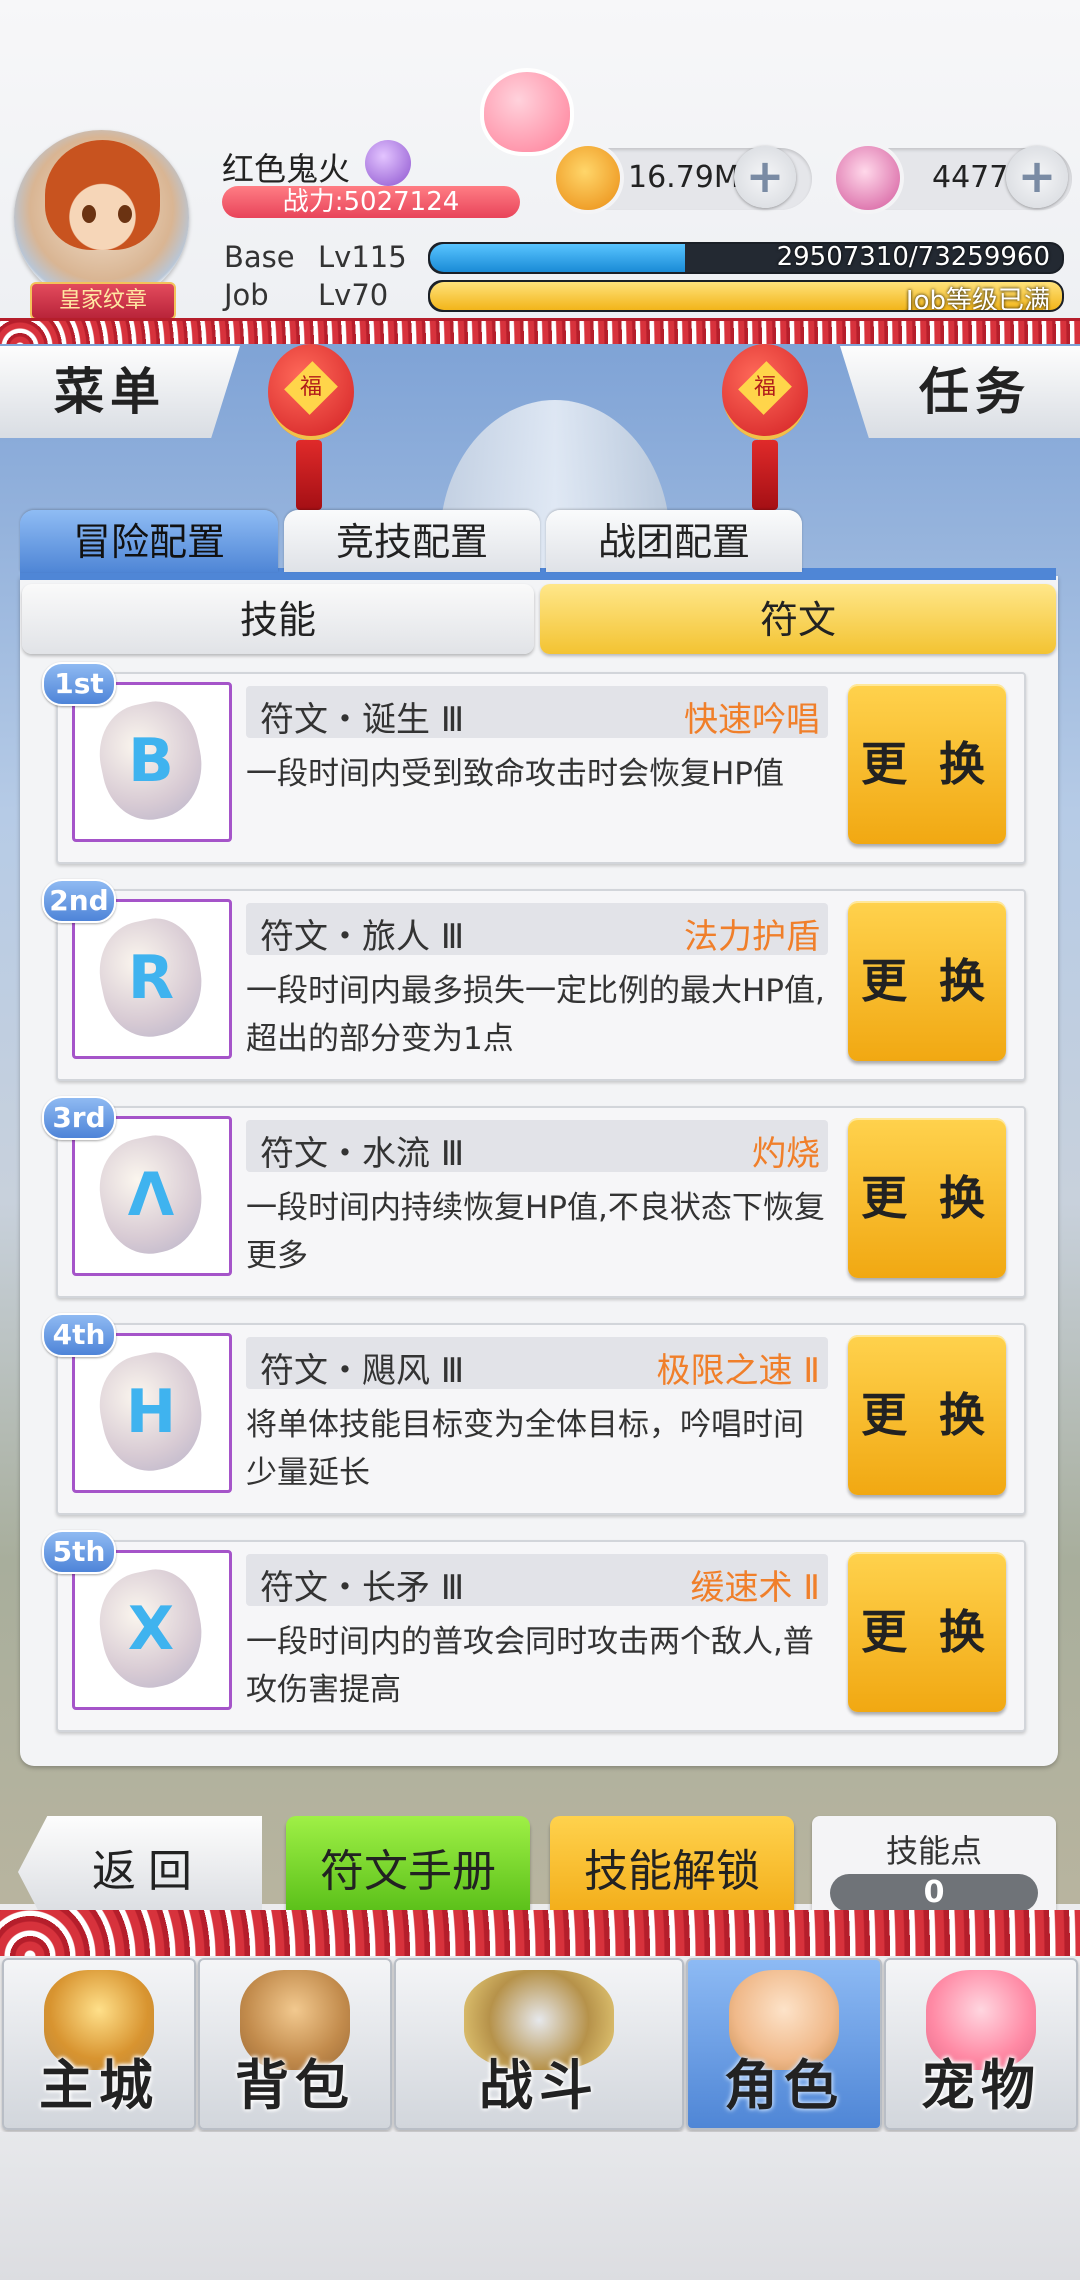 Image resolution: width=1080 pixels, height=2280 pixels. I want to click on tab-adventure-config: 冒险配置, so click(149, 541).